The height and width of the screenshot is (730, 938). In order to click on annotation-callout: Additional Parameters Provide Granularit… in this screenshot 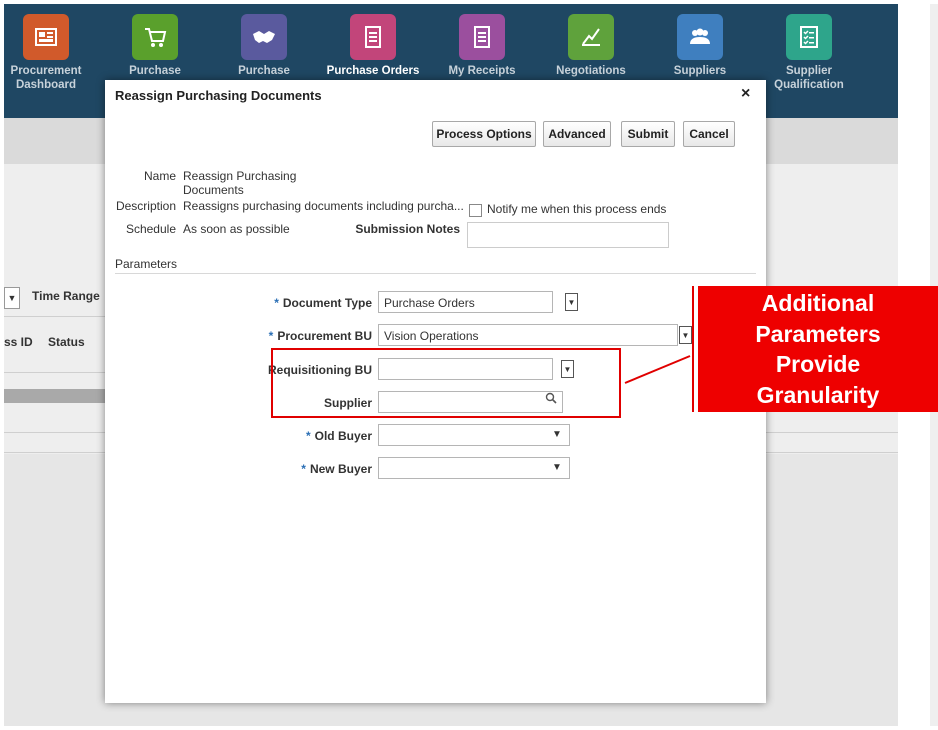, I will do `click(818, 349)`.